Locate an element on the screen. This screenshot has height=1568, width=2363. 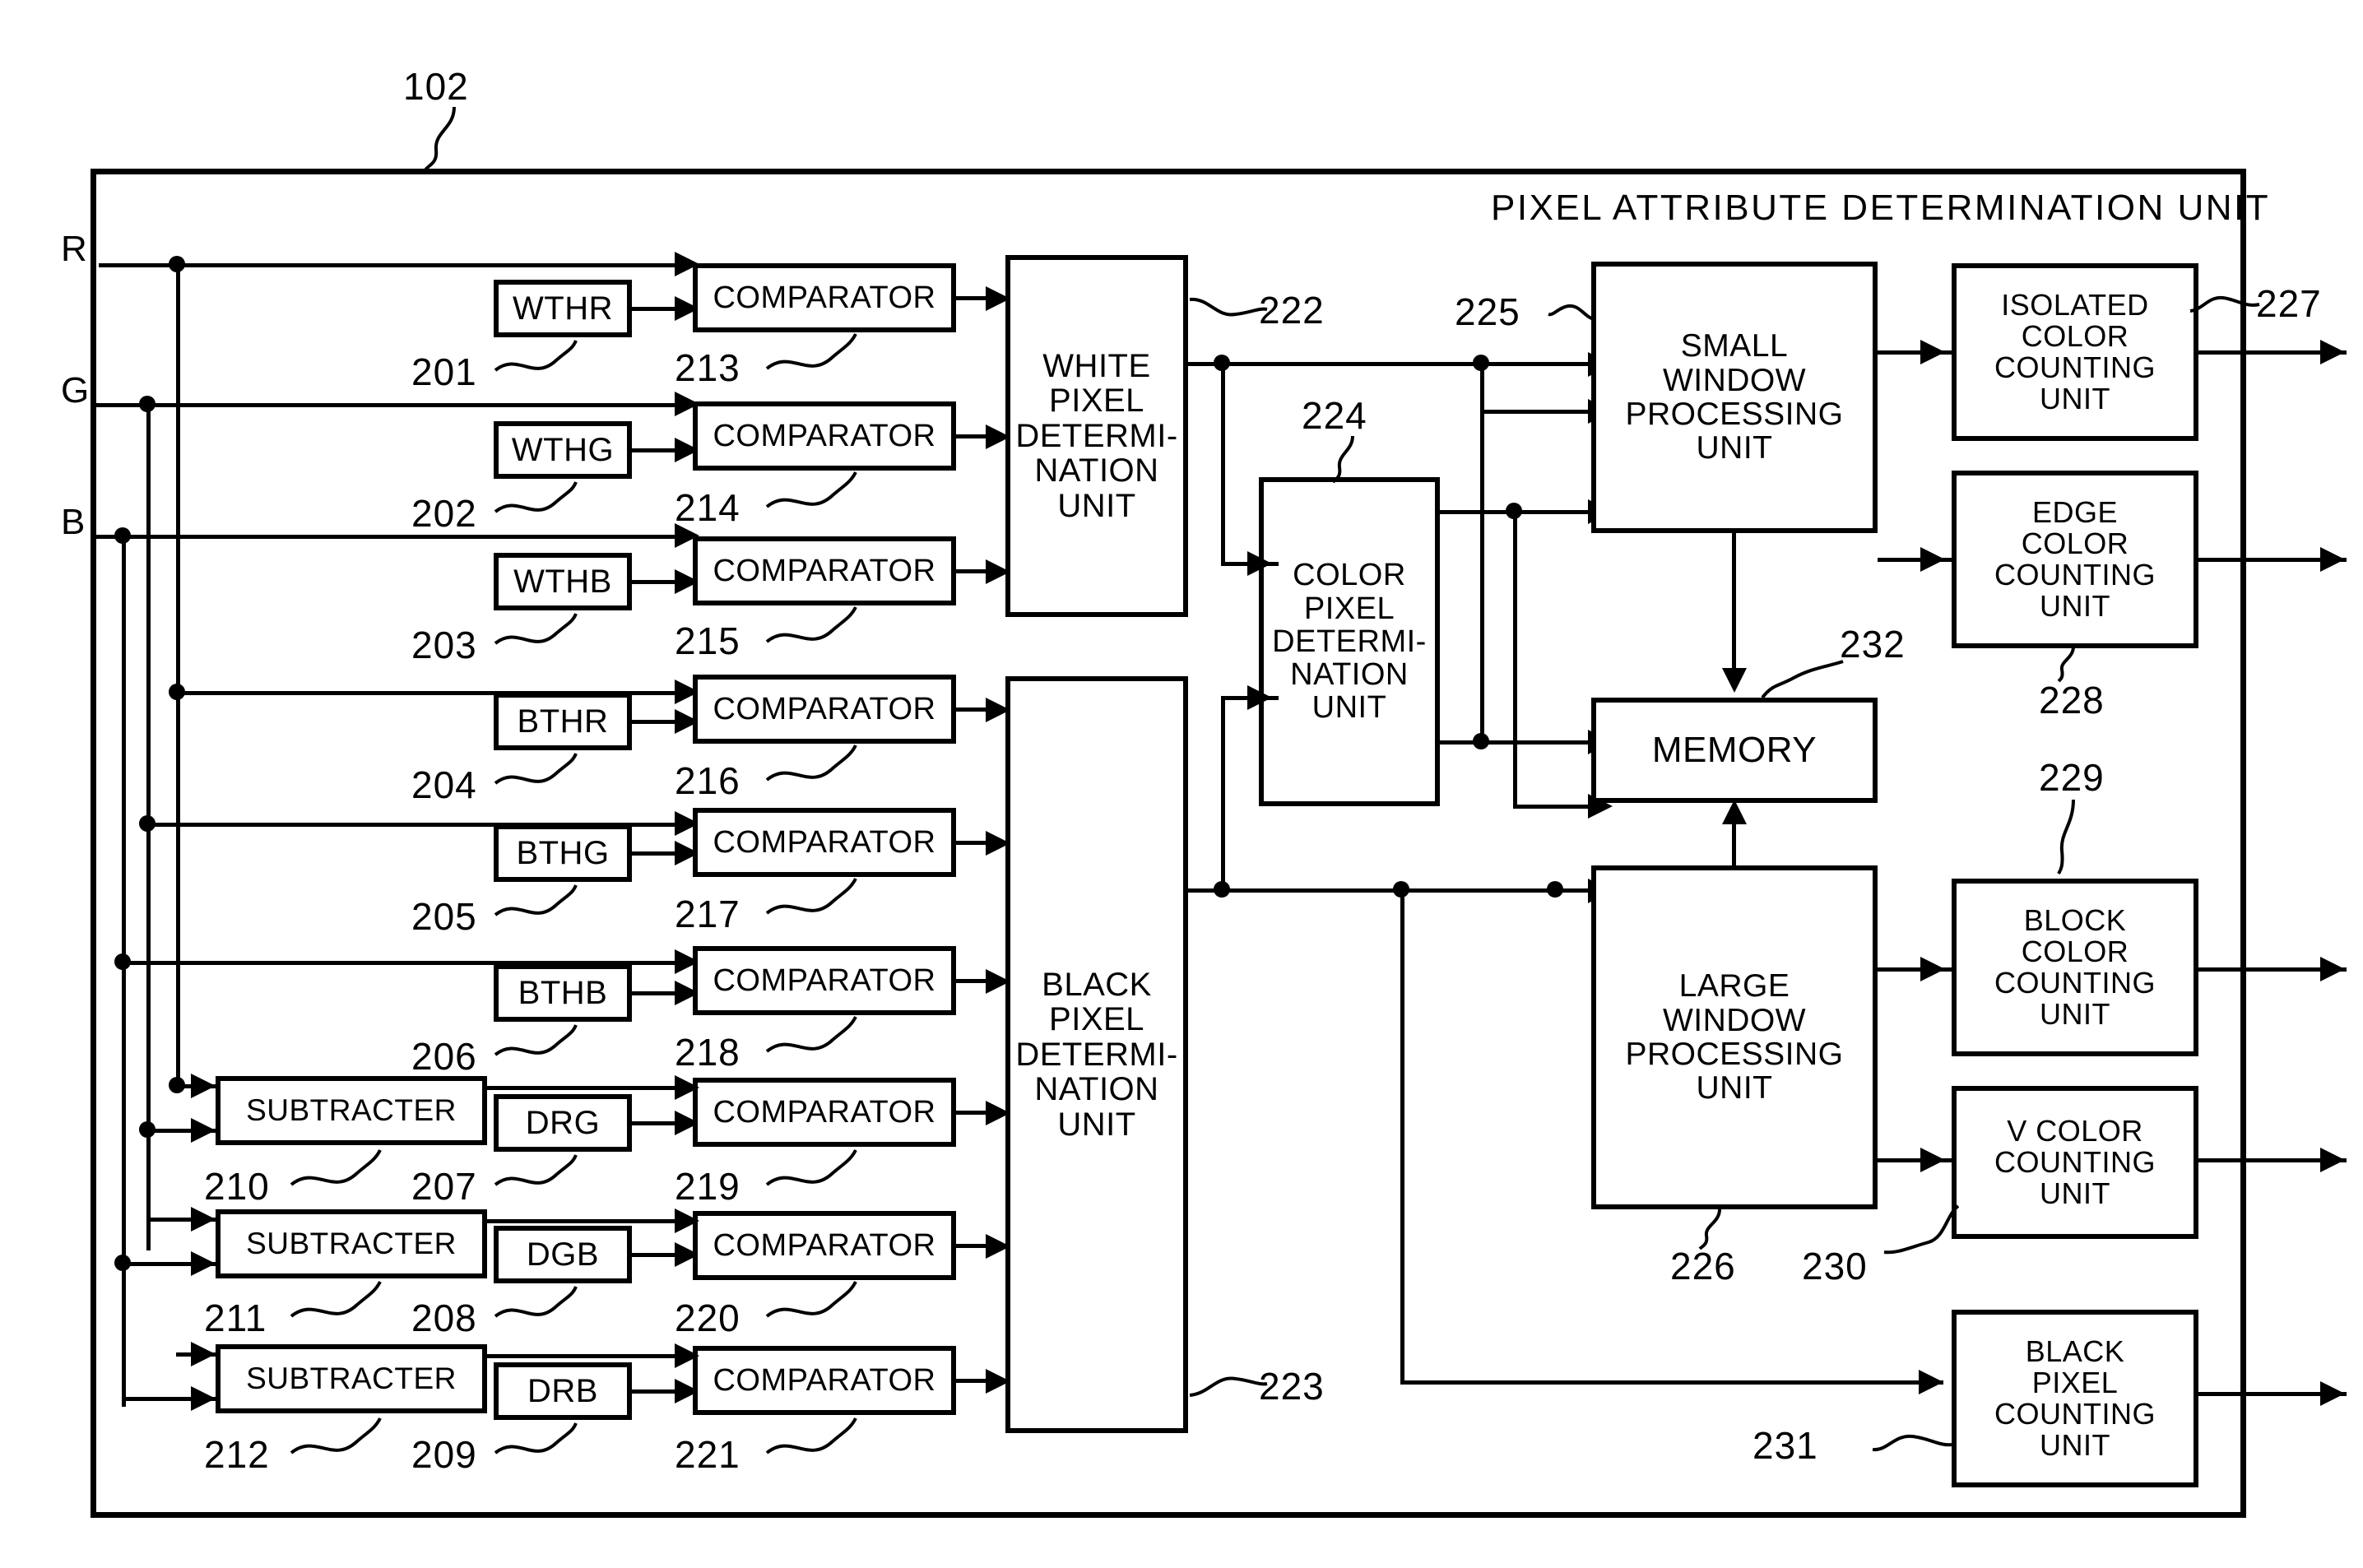
small-to-memory is located at coordinates (1734, 603).